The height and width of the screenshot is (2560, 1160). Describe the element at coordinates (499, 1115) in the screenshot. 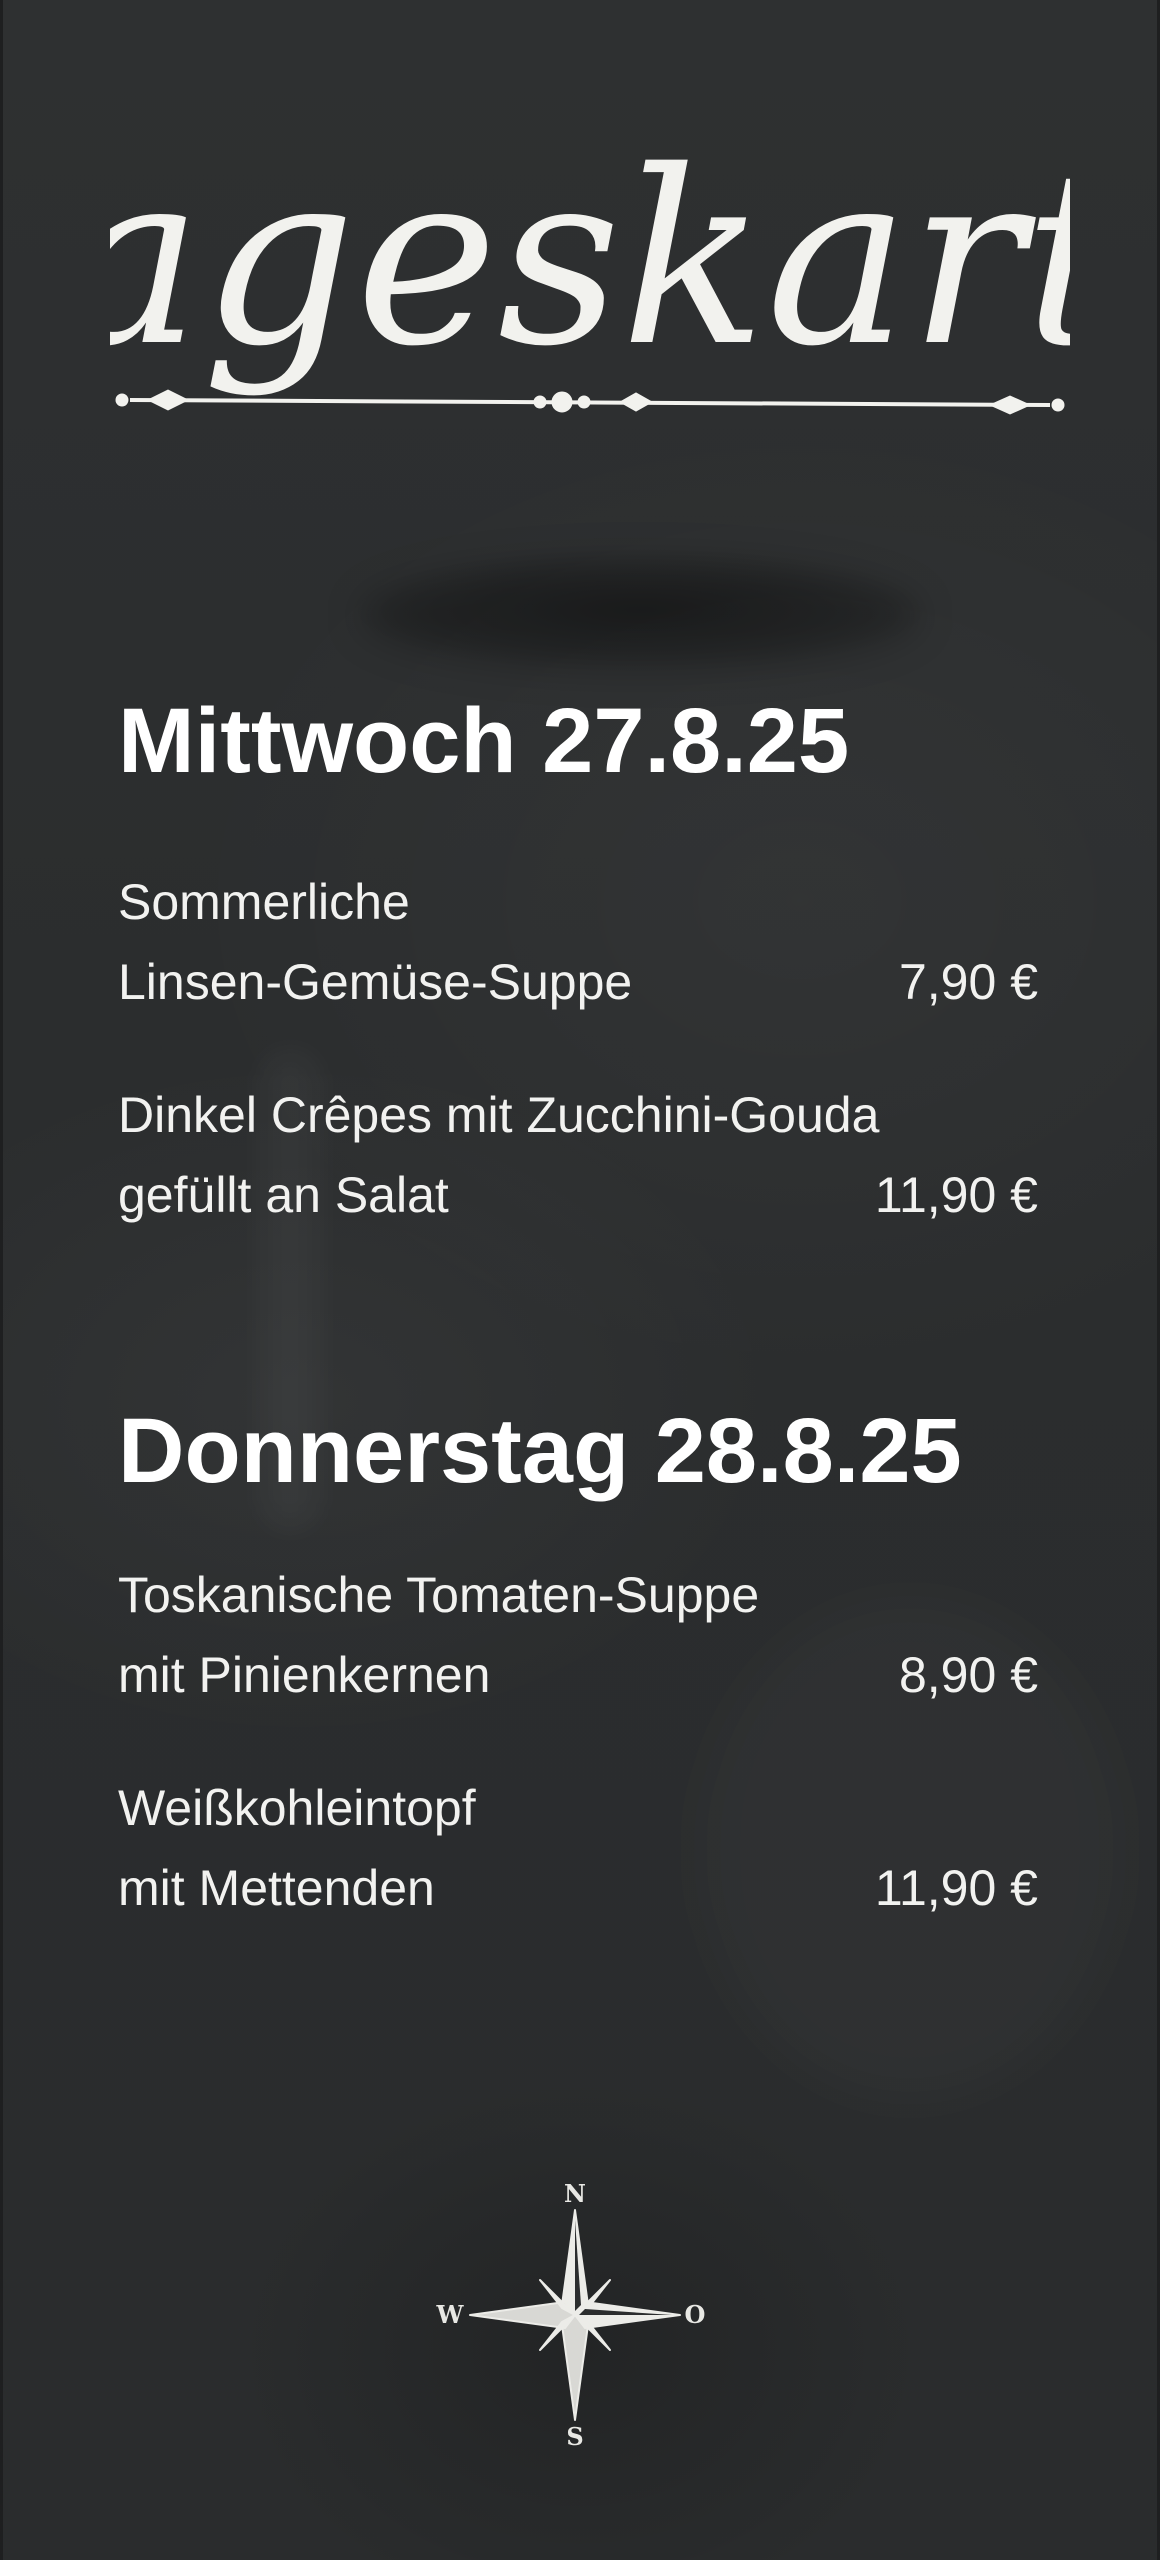

I see `dish-name: Dinkel Crêpes mit Zucchini-Gouda` at that location.